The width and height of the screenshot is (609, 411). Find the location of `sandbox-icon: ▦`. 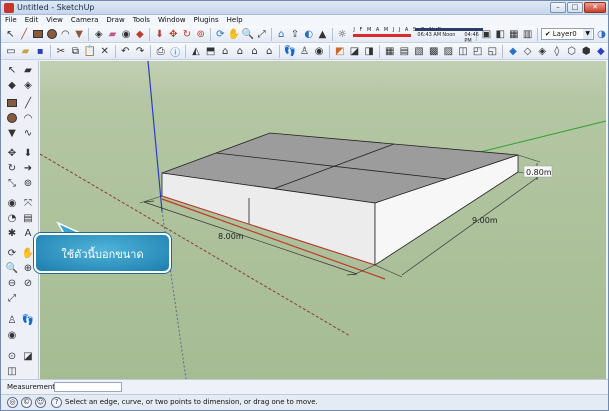

sandbox-icon: ▦ is located at coordinates (390, 51).